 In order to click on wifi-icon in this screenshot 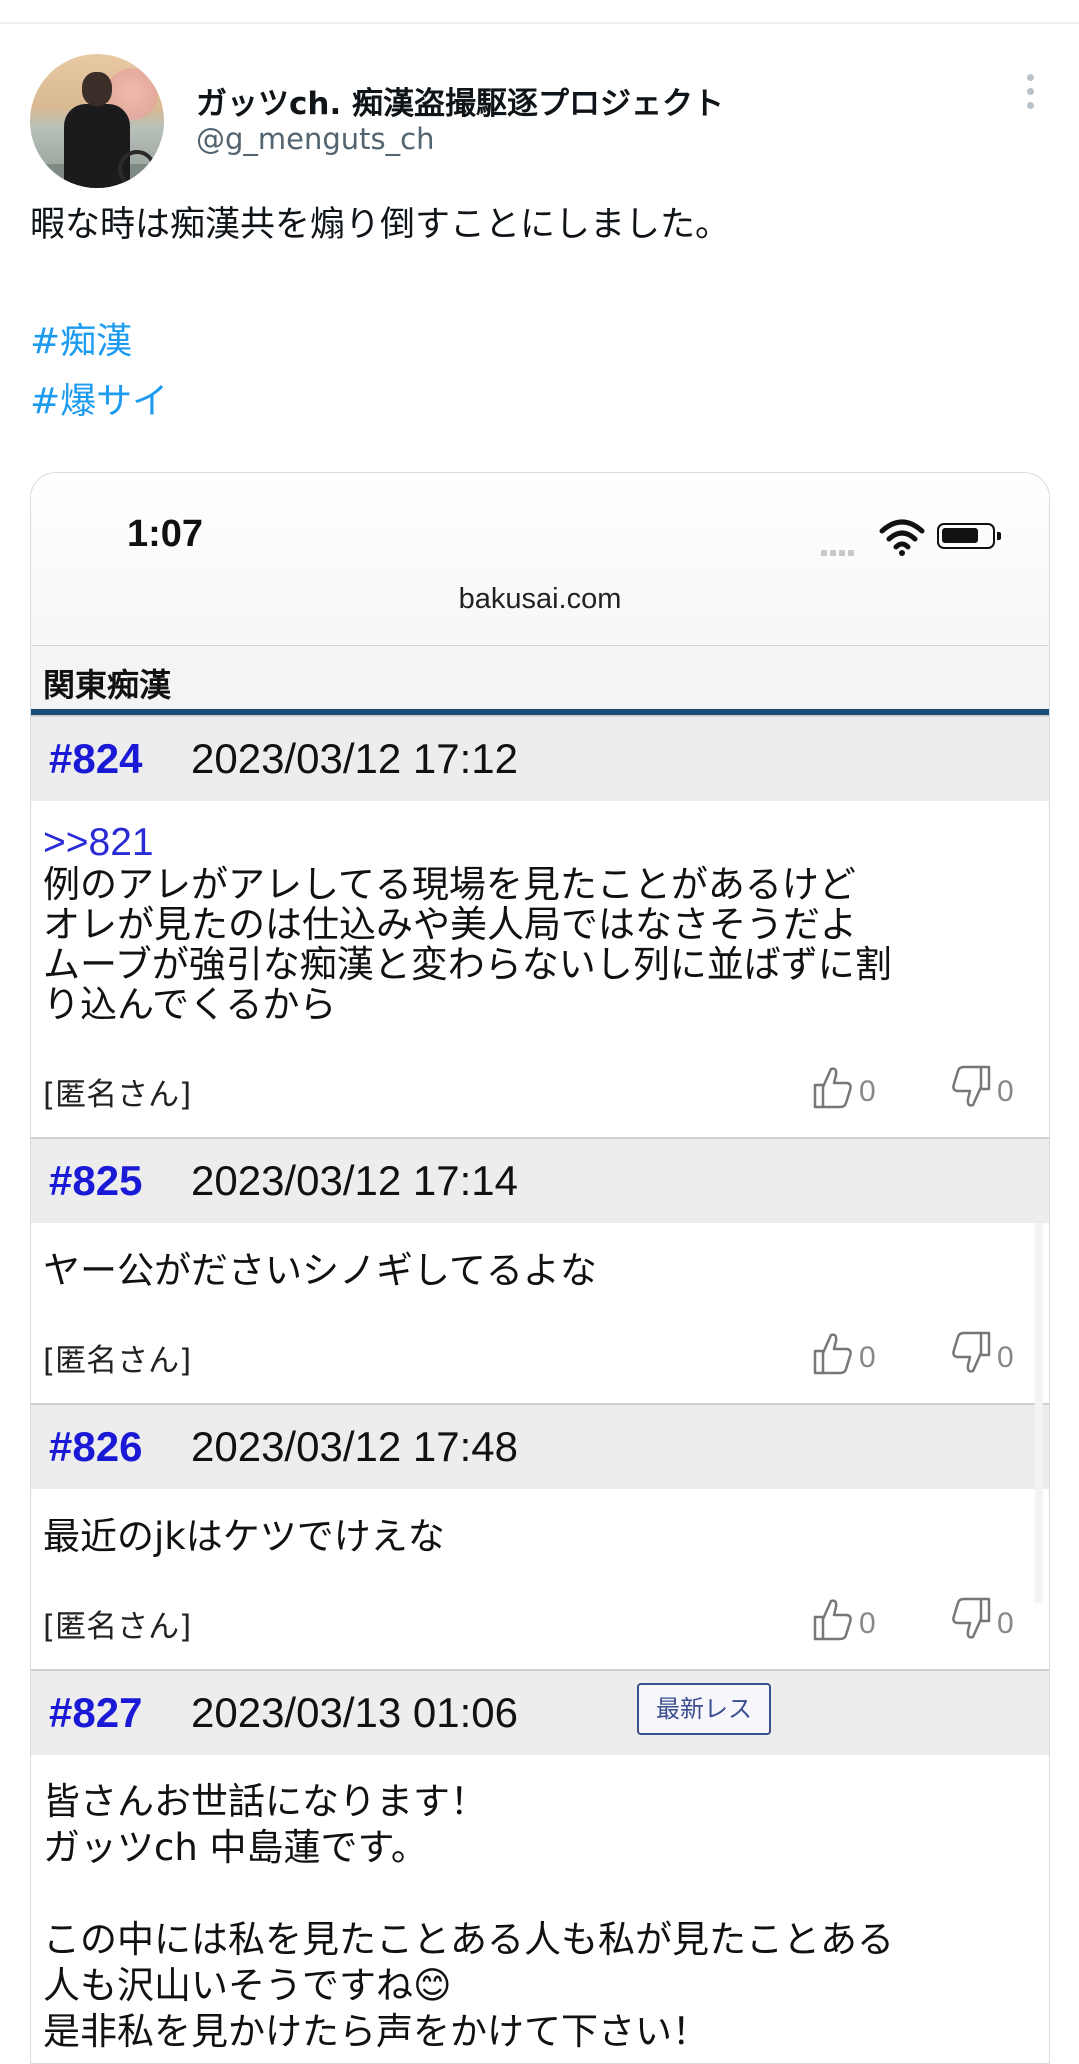, I will do `click(902, 537)`.